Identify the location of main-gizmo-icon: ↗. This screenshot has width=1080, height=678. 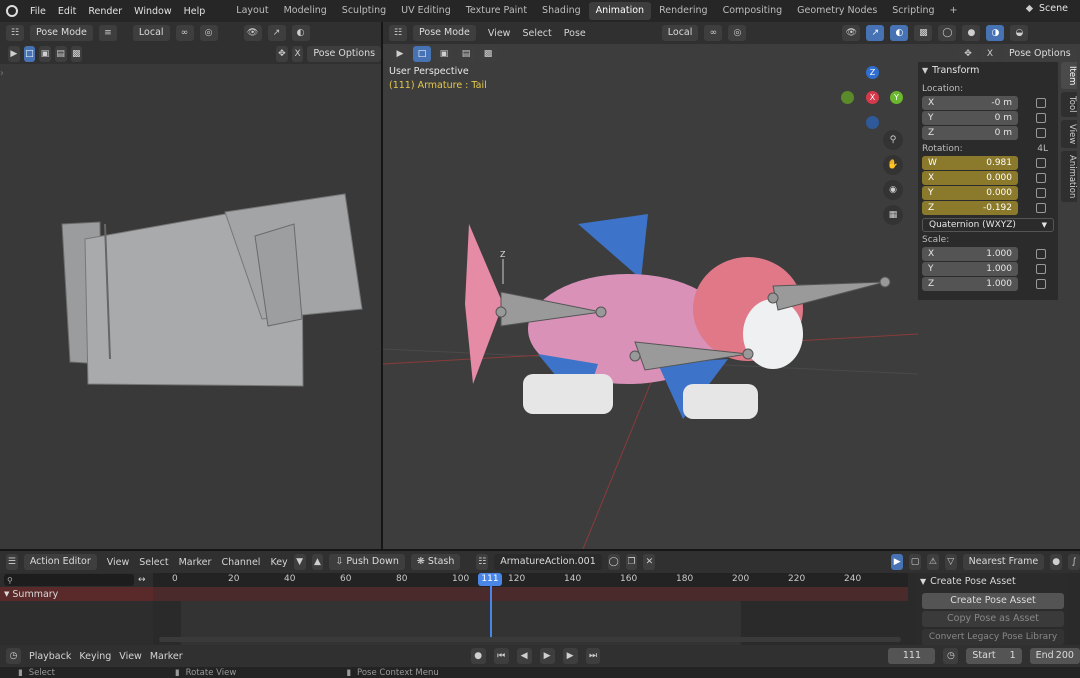
(875, 33).